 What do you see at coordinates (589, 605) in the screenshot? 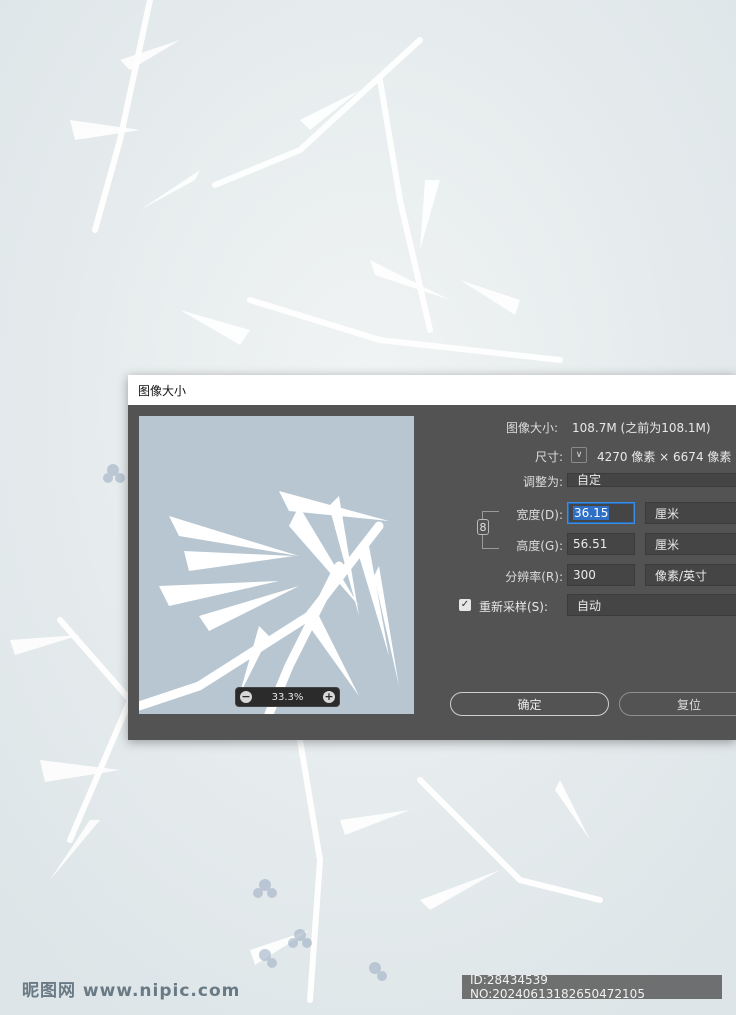
I see `resample-value: 自动` at bounding box center [589, 605].